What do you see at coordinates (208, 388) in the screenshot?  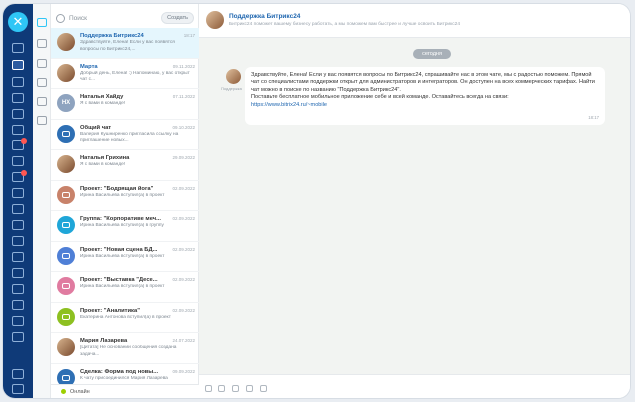 I see `attach-icon` at bounding box center [208, 388].